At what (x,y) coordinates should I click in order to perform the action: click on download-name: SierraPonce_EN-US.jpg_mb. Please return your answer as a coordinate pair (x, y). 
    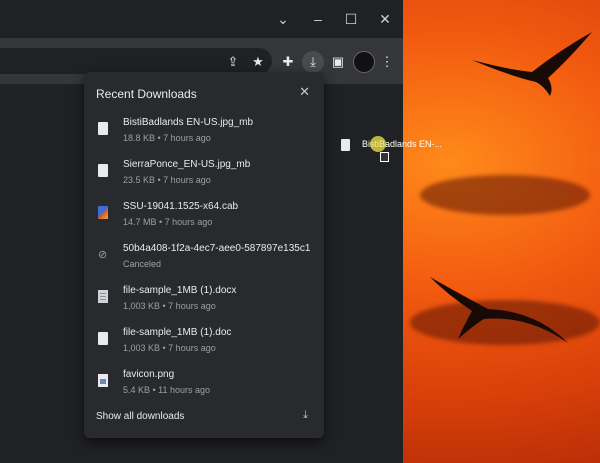
    Looking at the image, I should click on (187, 164).